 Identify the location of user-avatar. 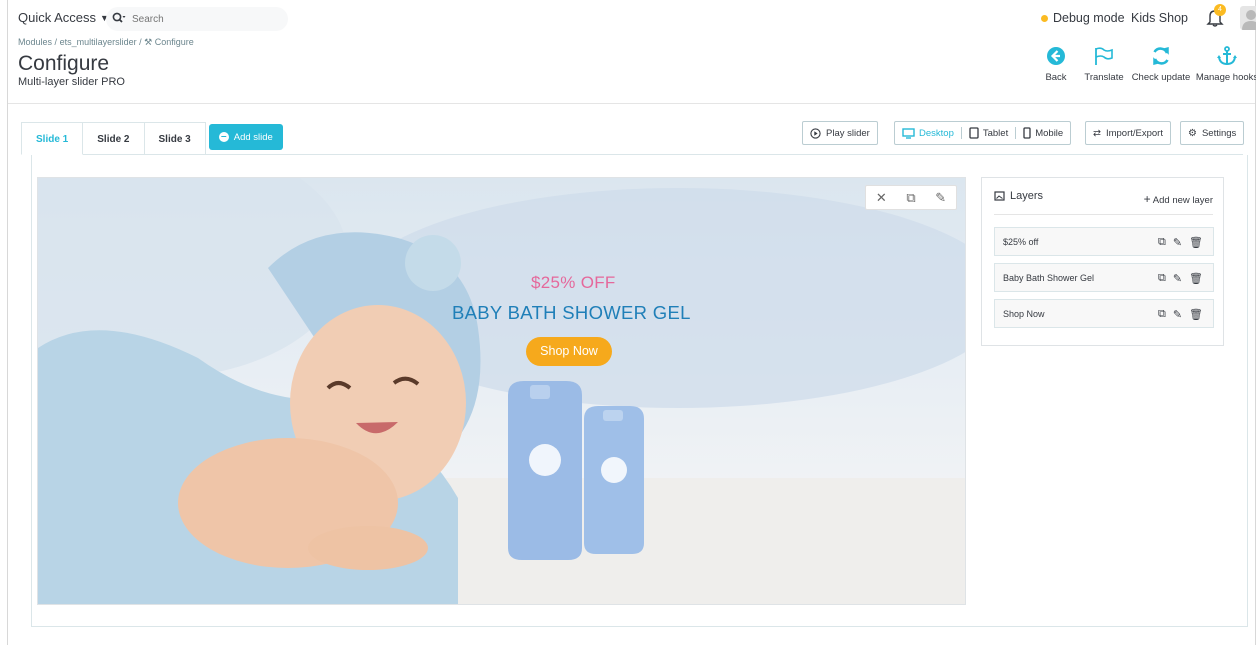
(1248, 18).